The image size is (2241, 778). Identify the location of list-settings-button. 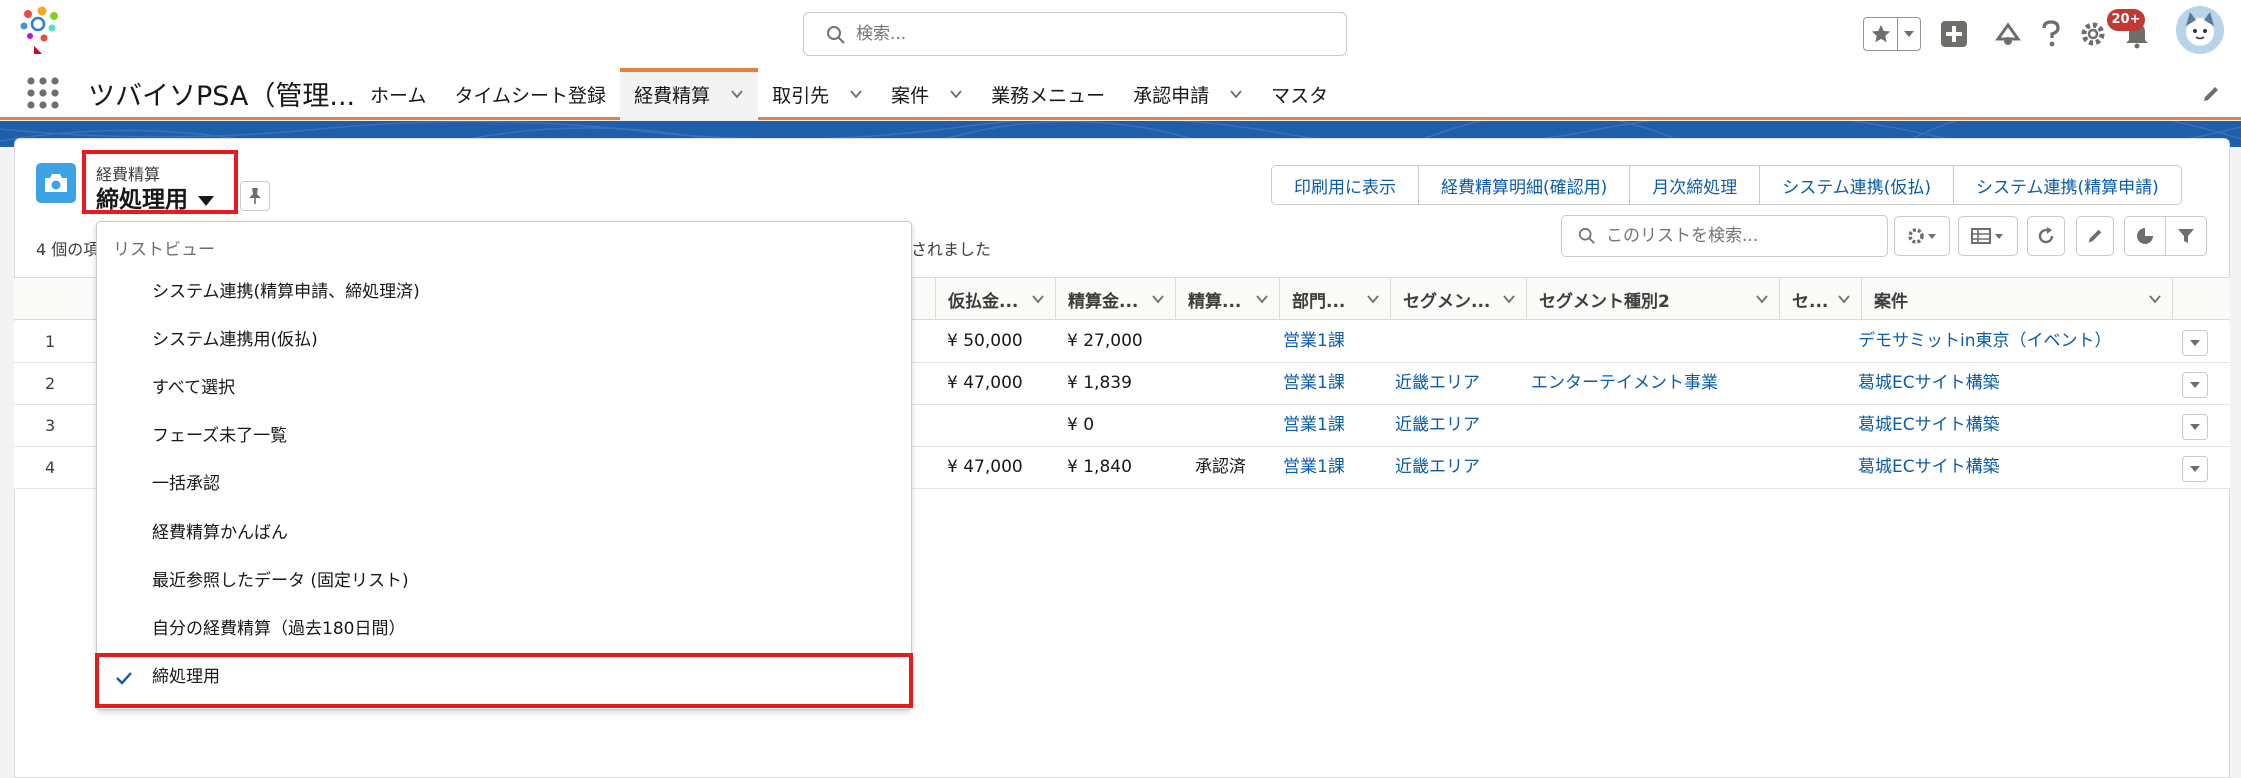
(1922, 236).